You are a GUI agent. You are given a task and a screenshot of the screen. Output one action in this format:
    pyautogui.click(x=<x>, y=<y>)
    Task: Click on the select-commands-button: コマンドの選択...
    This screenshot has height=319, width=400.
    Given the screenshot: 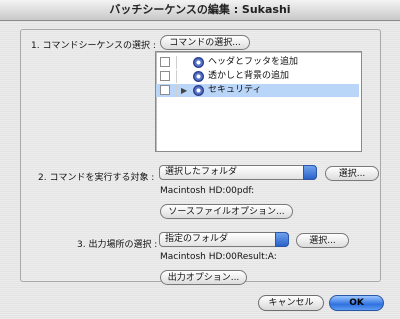 What is the action you would take?
    pyautogui.click(x=205, y=42)
    